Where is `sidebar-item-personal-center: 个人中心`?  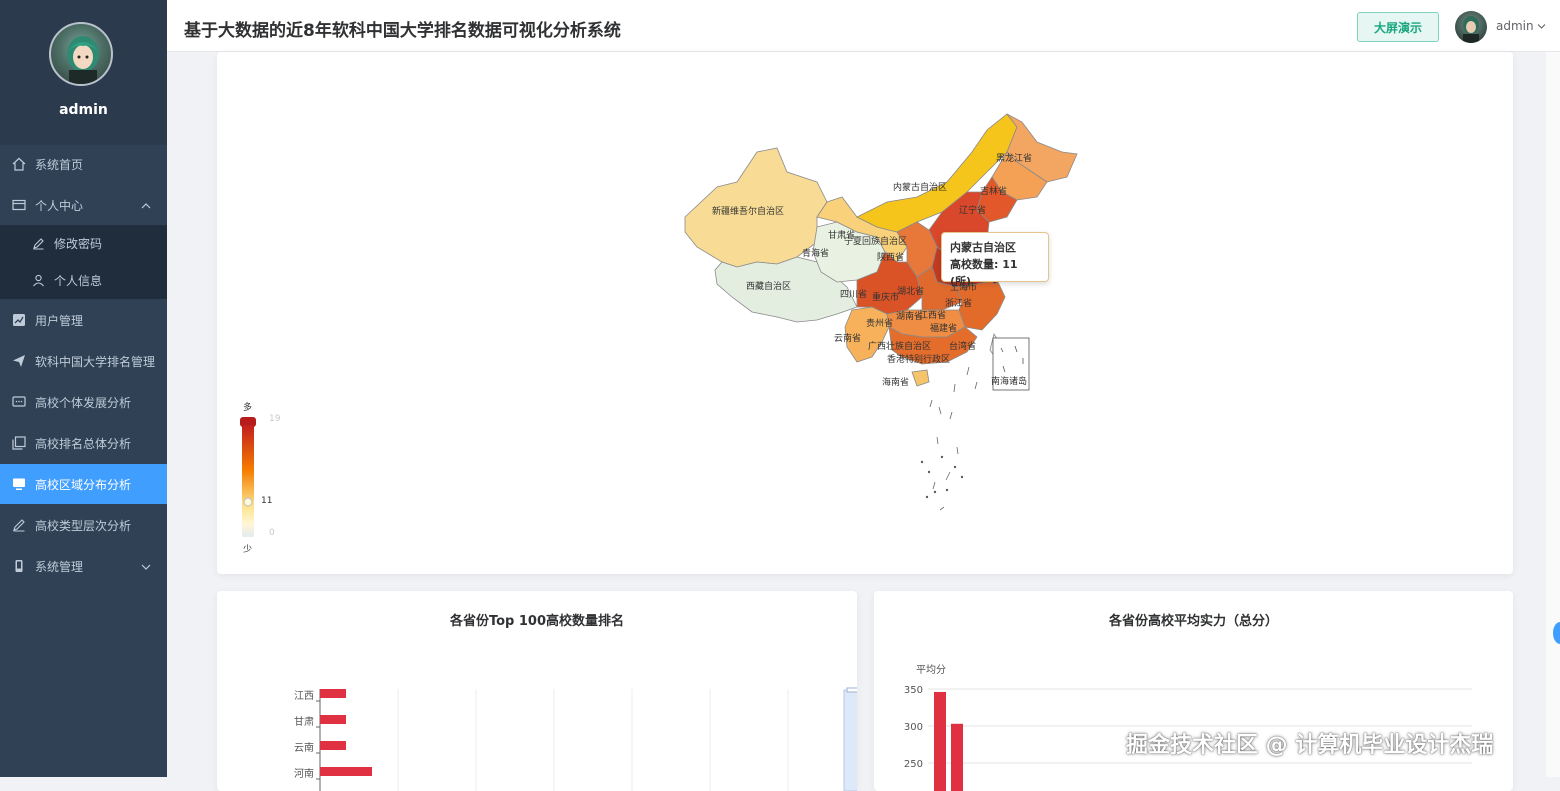
sidebar-item-personal-center: 个人中心 is located at coordinates (83, 205).